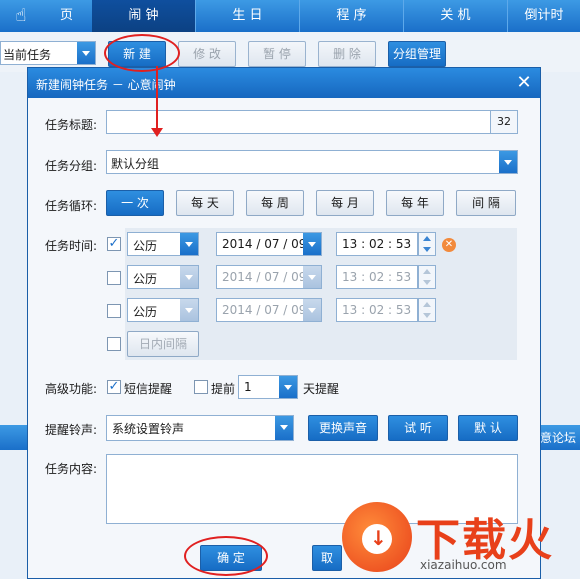 Image resolution: width=580 pixels, height=579 pixels. I want to click on pause-button: 暂 停, so click(277, 54).